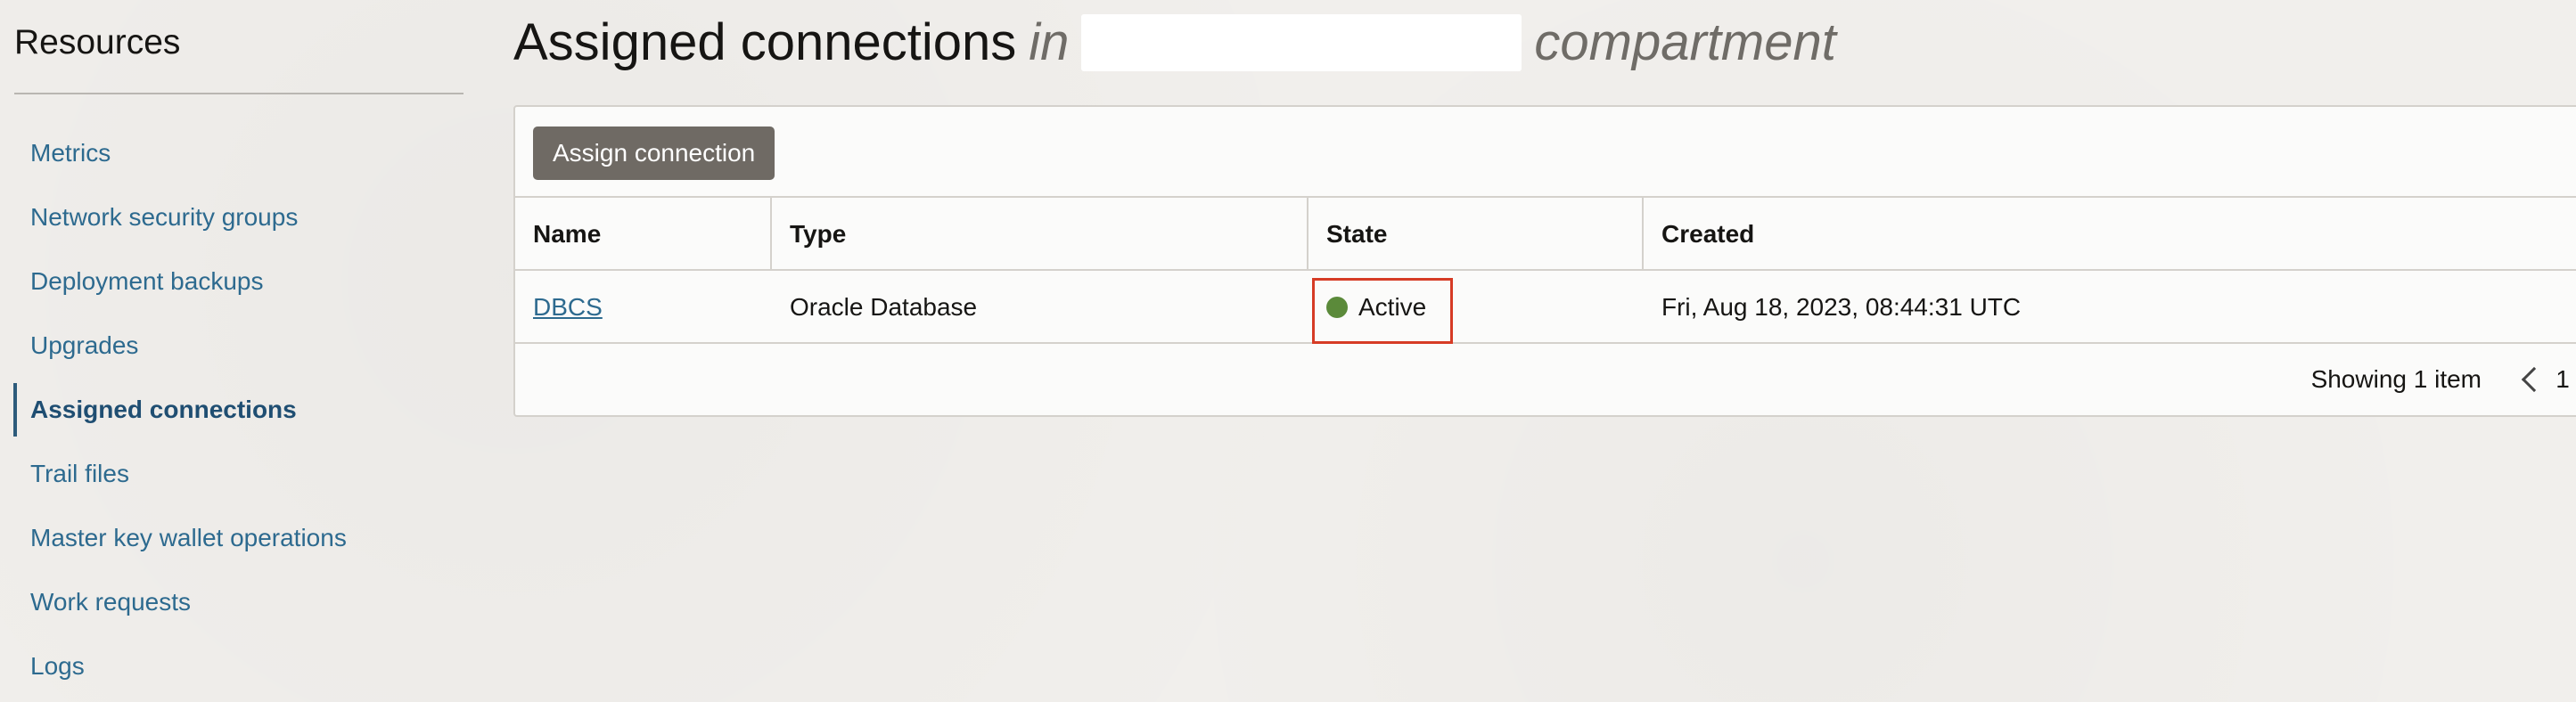 The width and height of the screenshot is (2576, 702). I want to click on state-highlight-box, so click(1382, 311).